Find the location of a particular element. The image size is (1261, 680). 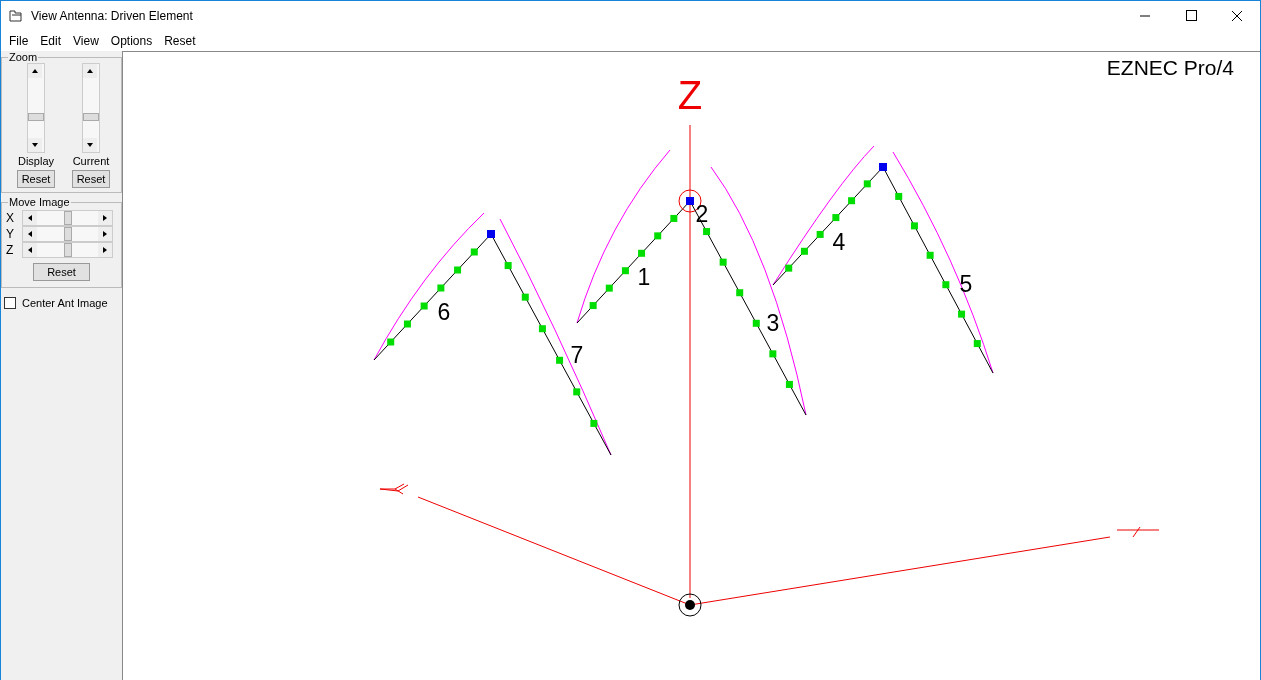

slider-label: Display is located at coordinates (36, 161).